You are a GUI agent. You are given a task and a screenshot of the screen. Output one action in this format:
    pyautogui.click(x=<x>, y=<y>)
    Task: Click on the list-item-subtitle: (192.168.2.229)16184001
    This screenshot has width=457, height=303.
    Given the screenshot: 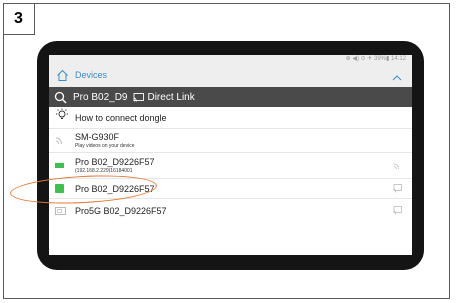 What is the action you would take?
    pyautogui.click(x=104, y=171)
    